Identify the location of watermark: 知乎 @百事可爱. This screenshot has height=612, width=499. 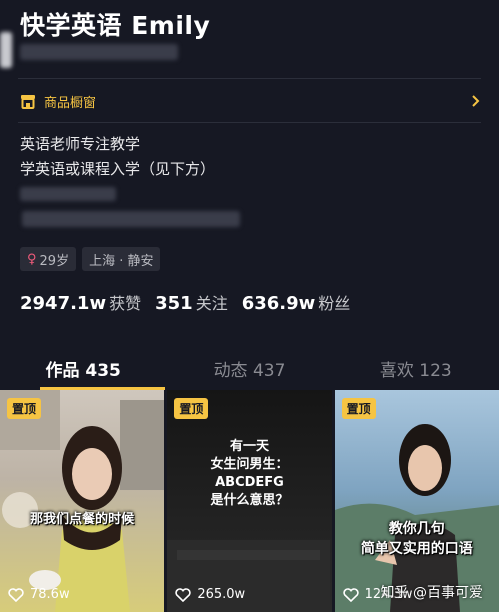
(431, 593).